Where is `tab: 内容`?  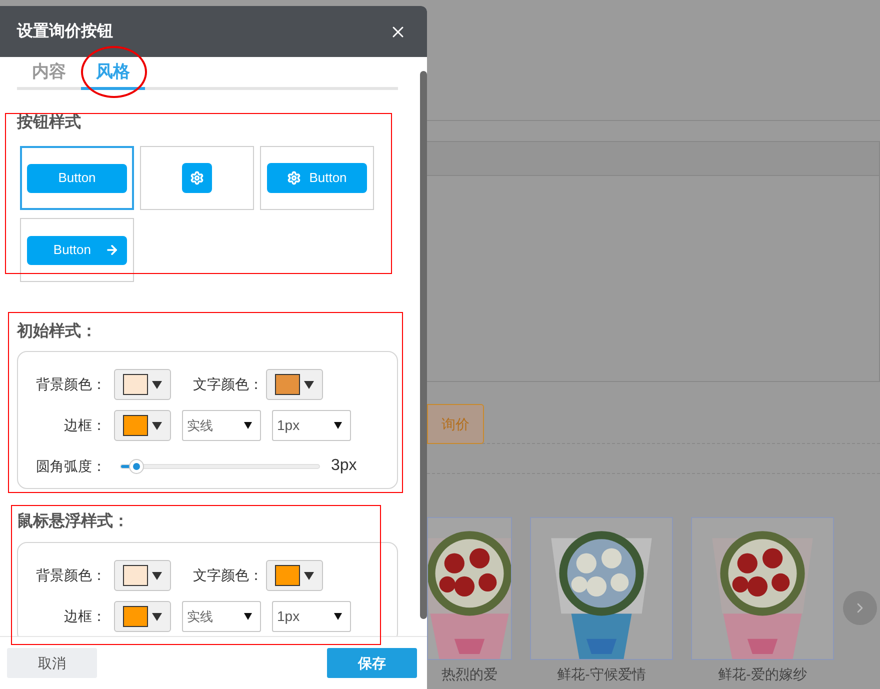 tab: 内容 is located at coordinates (49, 73).